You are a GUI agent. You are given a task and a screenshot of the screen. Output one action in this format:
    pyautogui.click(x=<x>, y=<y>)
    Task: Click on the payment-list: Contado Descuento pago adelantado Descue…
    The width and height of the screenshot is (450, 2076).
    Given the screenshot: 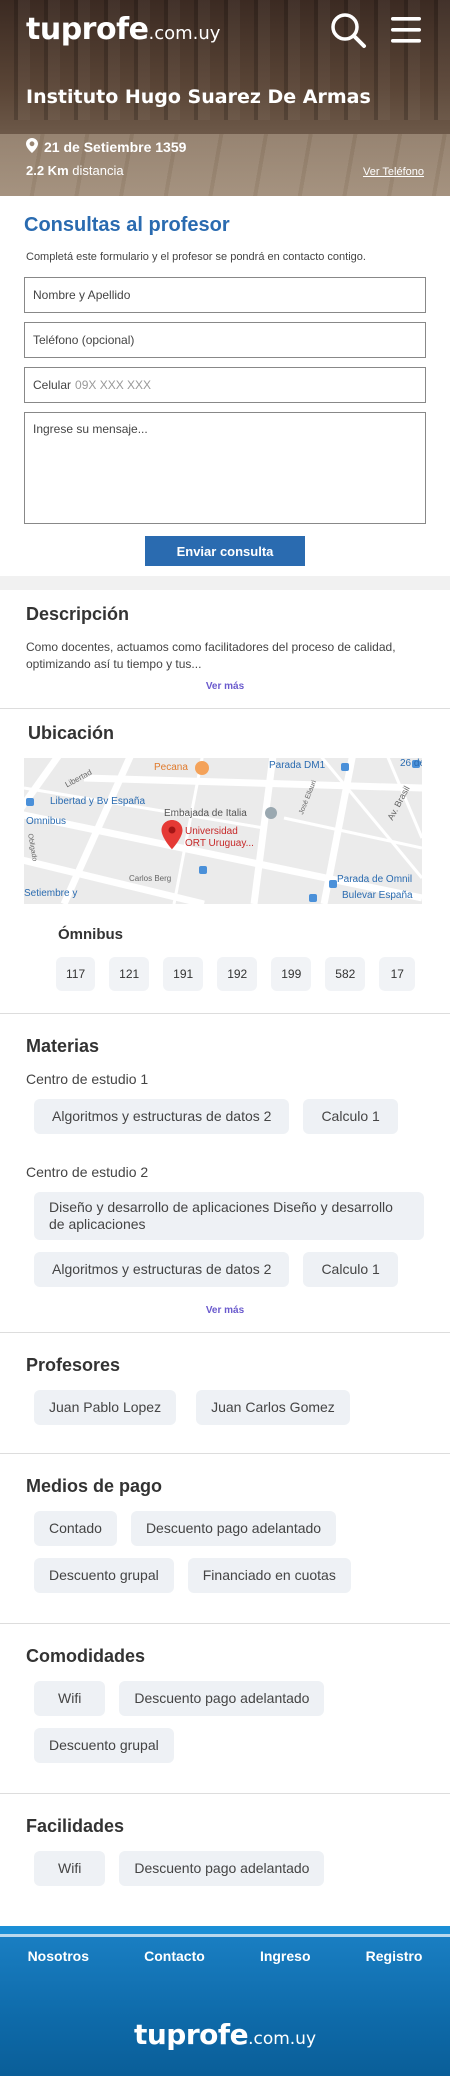 What is the action you would take?
    pyautogui.click(x=229, y=1552)
    